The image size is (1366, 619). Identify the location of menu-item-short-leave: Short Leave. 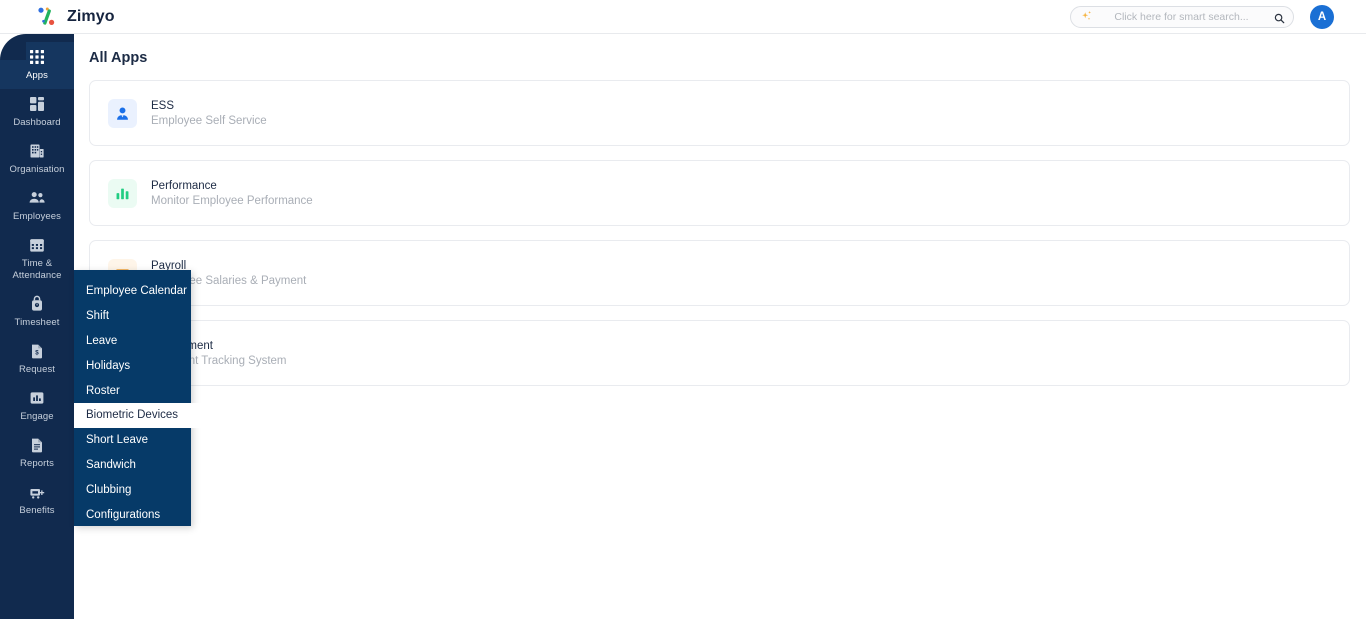
(132, 440).